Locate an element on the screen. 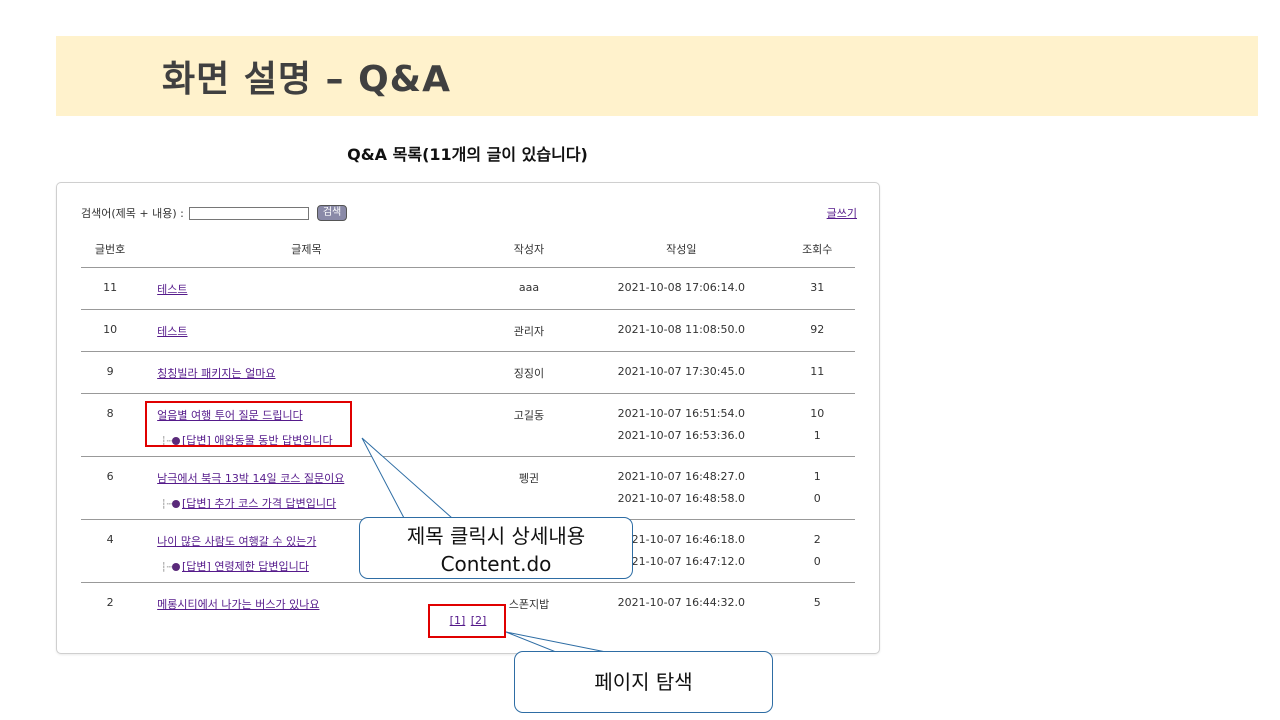  title-click-callout: 제목 클릭시 상세내용 Content.do is located at coordinates (496, 548).